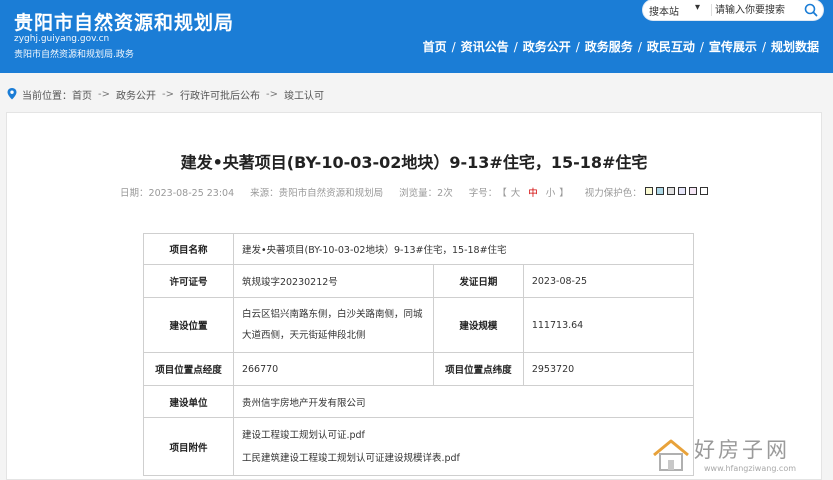  Describe the element at coordinates (697, 7) in the screenshot. I see `chevron-down-icon: ▾` at that location.